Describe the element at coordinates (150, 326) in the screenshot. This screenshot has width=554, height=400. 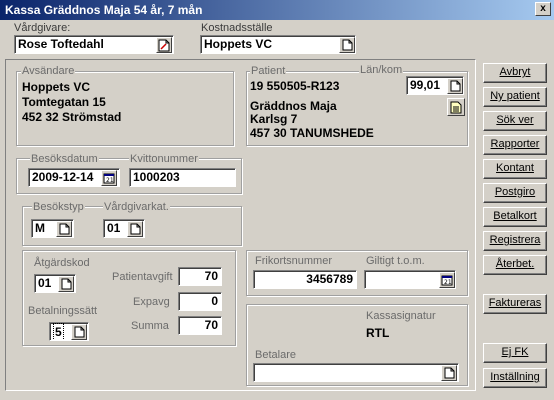
I see `summa-label: Summa` at that location.